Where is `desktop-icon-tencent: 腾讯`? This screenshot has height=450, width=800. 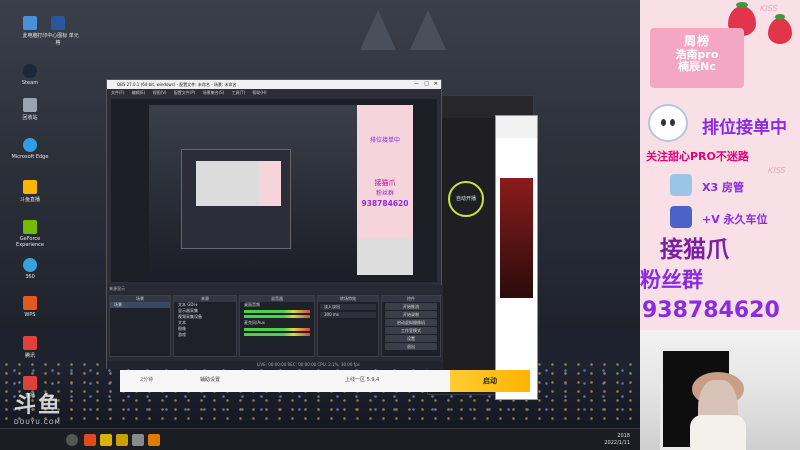
desktop-icon-tencent: 腾讯 is located at coordinates (30, 347).